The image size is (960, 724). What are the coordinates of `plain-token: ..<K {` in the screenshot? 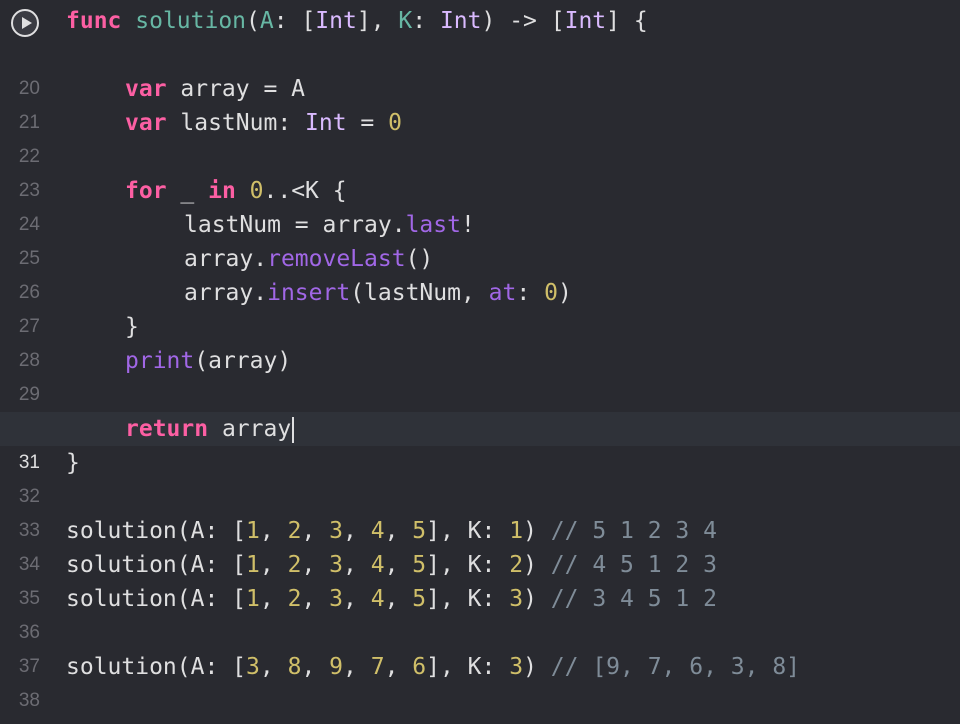 It's located at (305, 191).